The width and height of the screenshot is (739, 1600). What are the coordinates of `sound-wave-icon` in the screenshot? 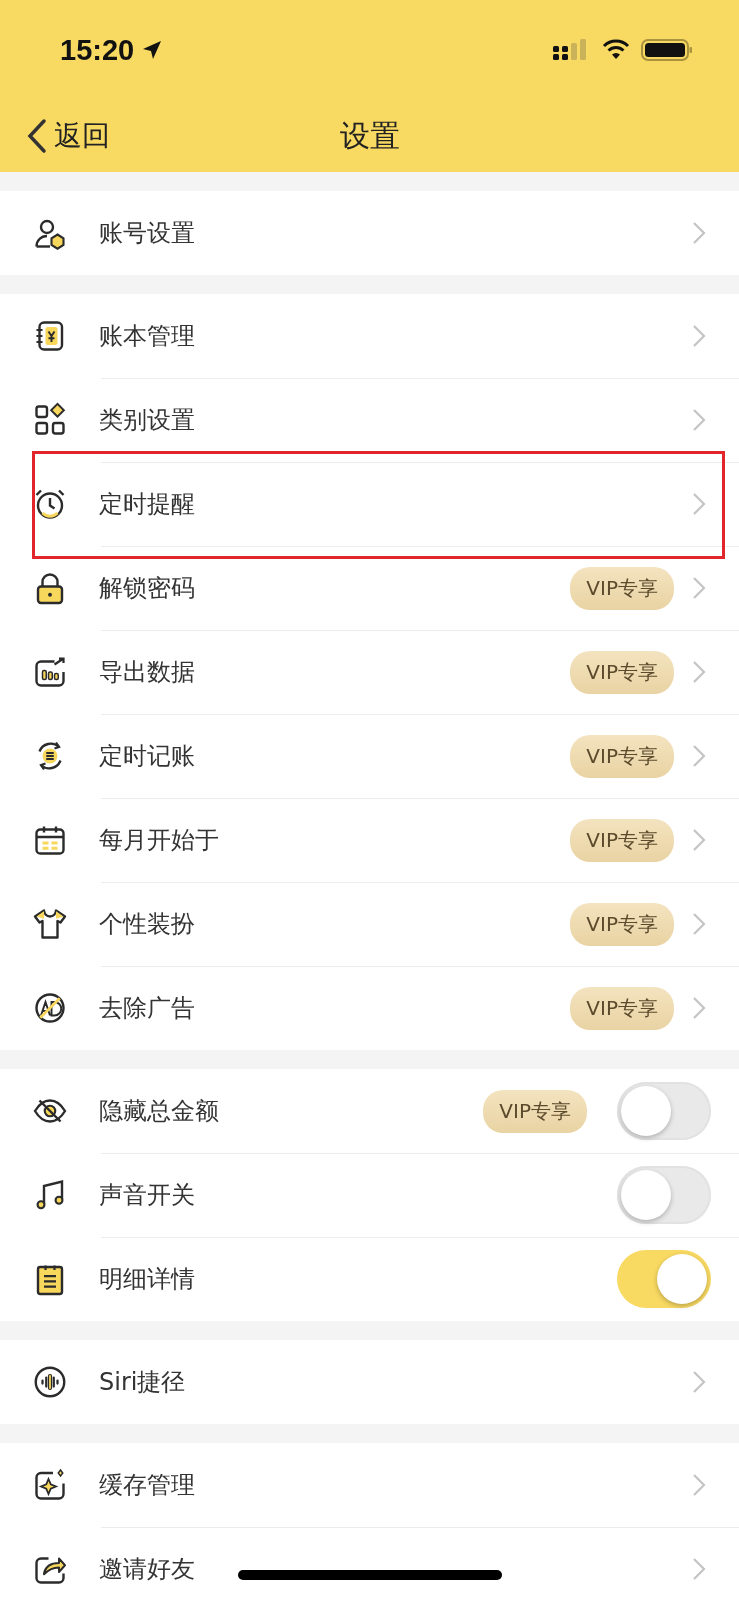 It's located at (50, 1382).